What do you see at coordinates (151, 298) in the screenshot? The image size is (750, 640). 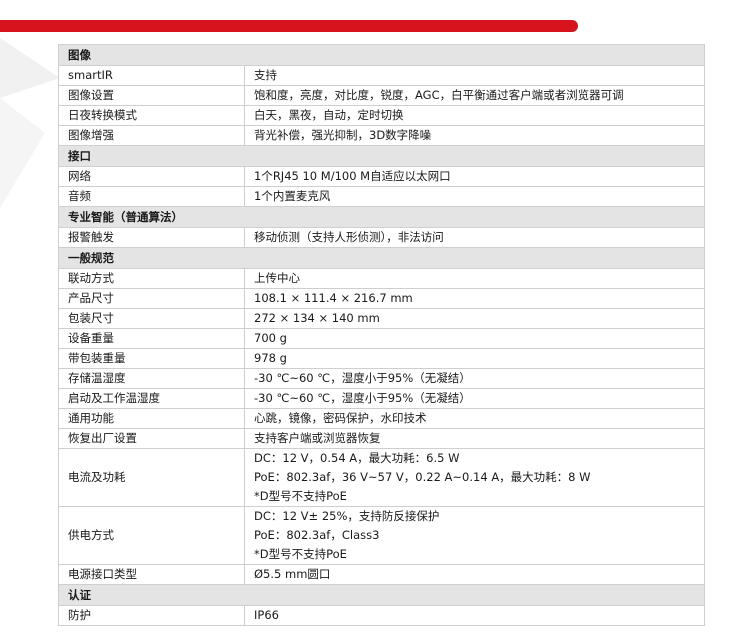 I see `spec-key: 产品尺寸` at bounding box center [151, 298].